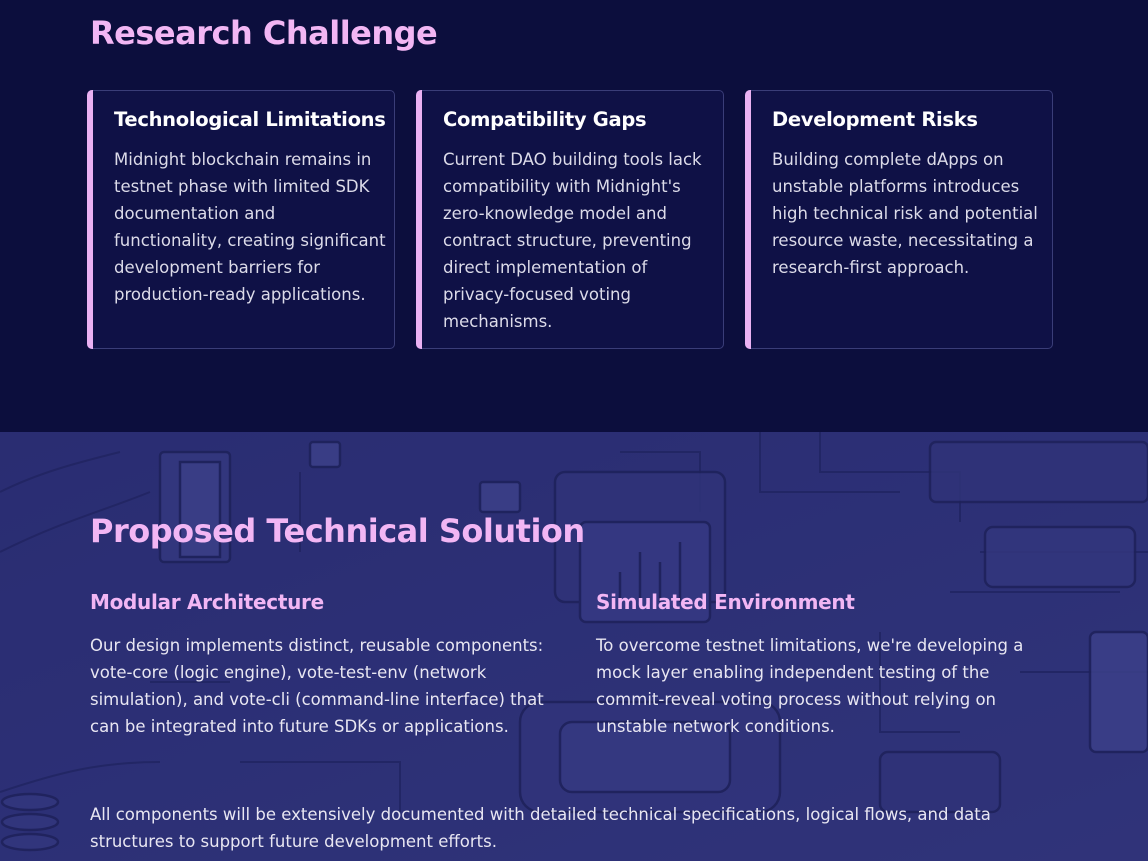  What do you see at coordinates (337, 531) in the screenshot?
I see `technical-solution-heading: Proposed Technical Solution` at bounding box center [337, 531].